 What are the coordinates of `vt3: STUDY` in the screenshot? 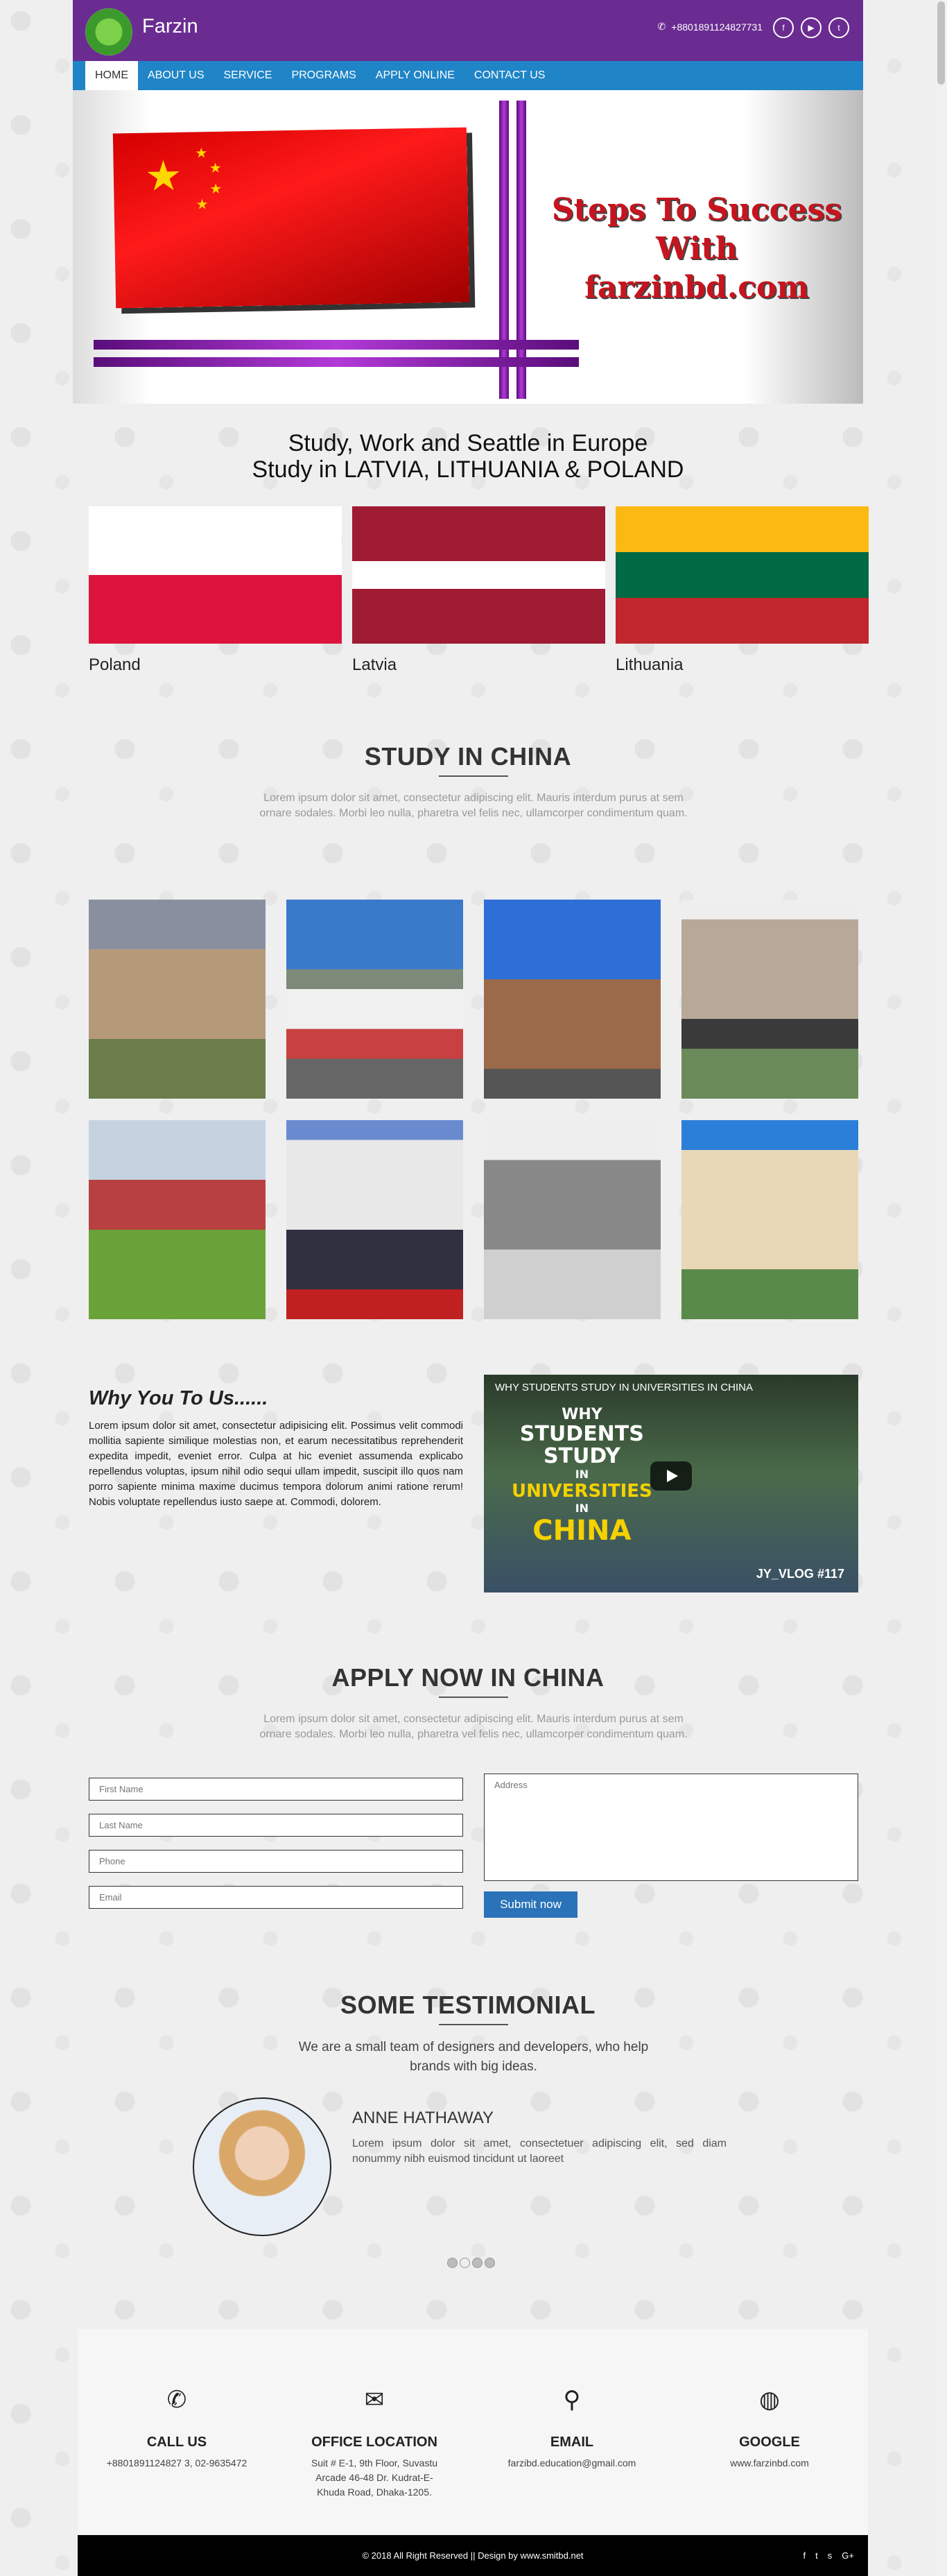 It's located at (581, 1456).